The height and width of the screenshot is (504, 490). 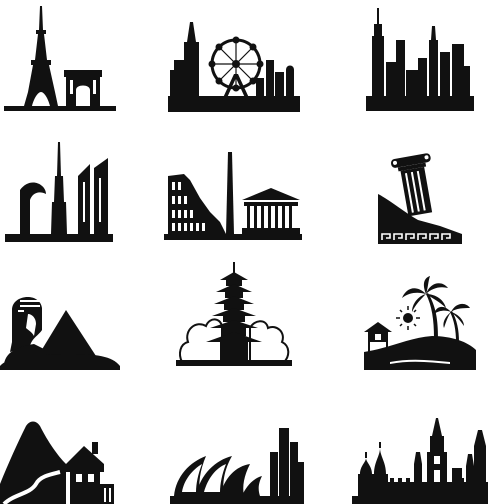 I want to click on tropical-palm-beach-icon, so click(x=420, y=324).